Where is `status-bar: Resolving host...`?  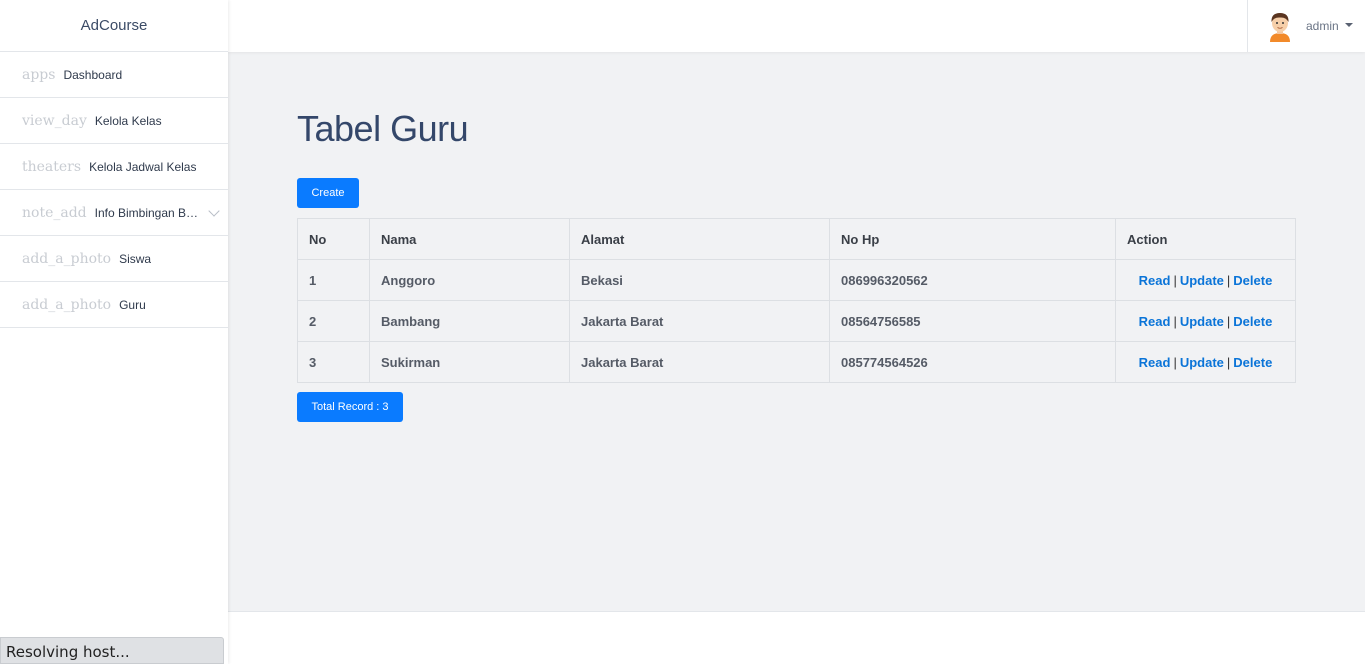 status-bar: Resolving host... is located at coordinates (112, 650).